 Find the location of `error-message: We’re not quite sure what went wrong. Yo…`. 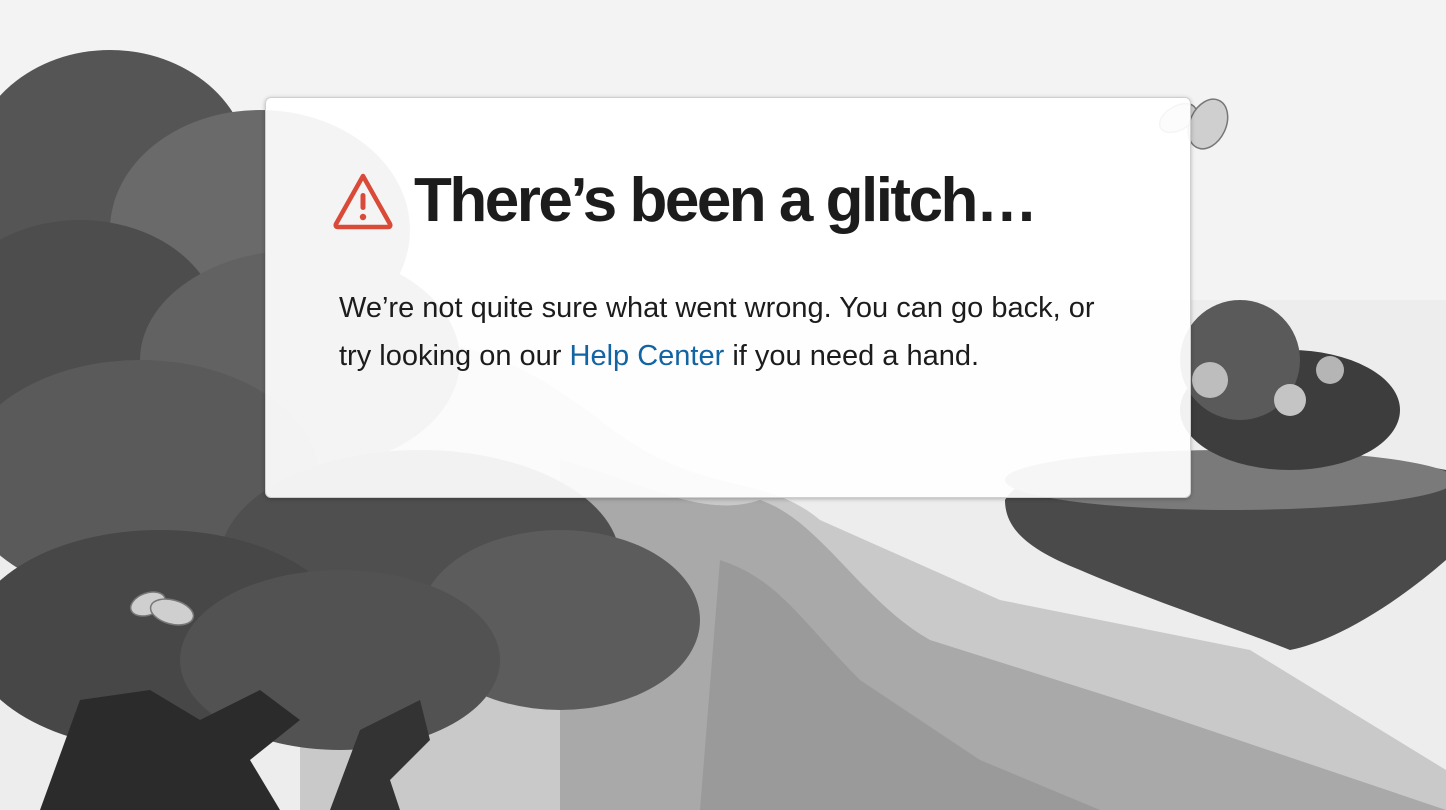

error-message: We’re not quite sure what went wrong. Yo… is located at coordinates (719, 332).